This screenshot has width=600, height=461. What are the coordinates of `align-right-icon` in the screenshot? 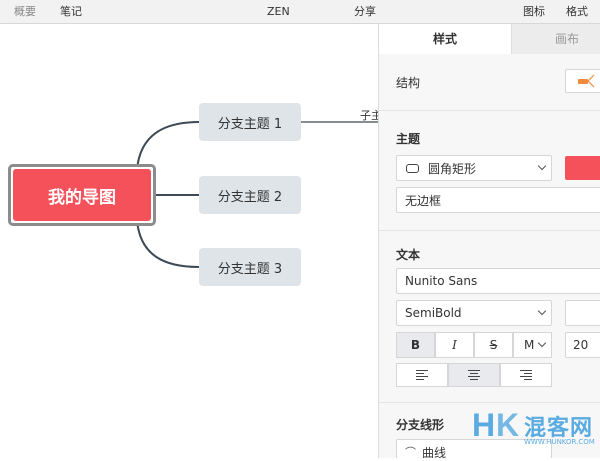 It's located at (526, 375).